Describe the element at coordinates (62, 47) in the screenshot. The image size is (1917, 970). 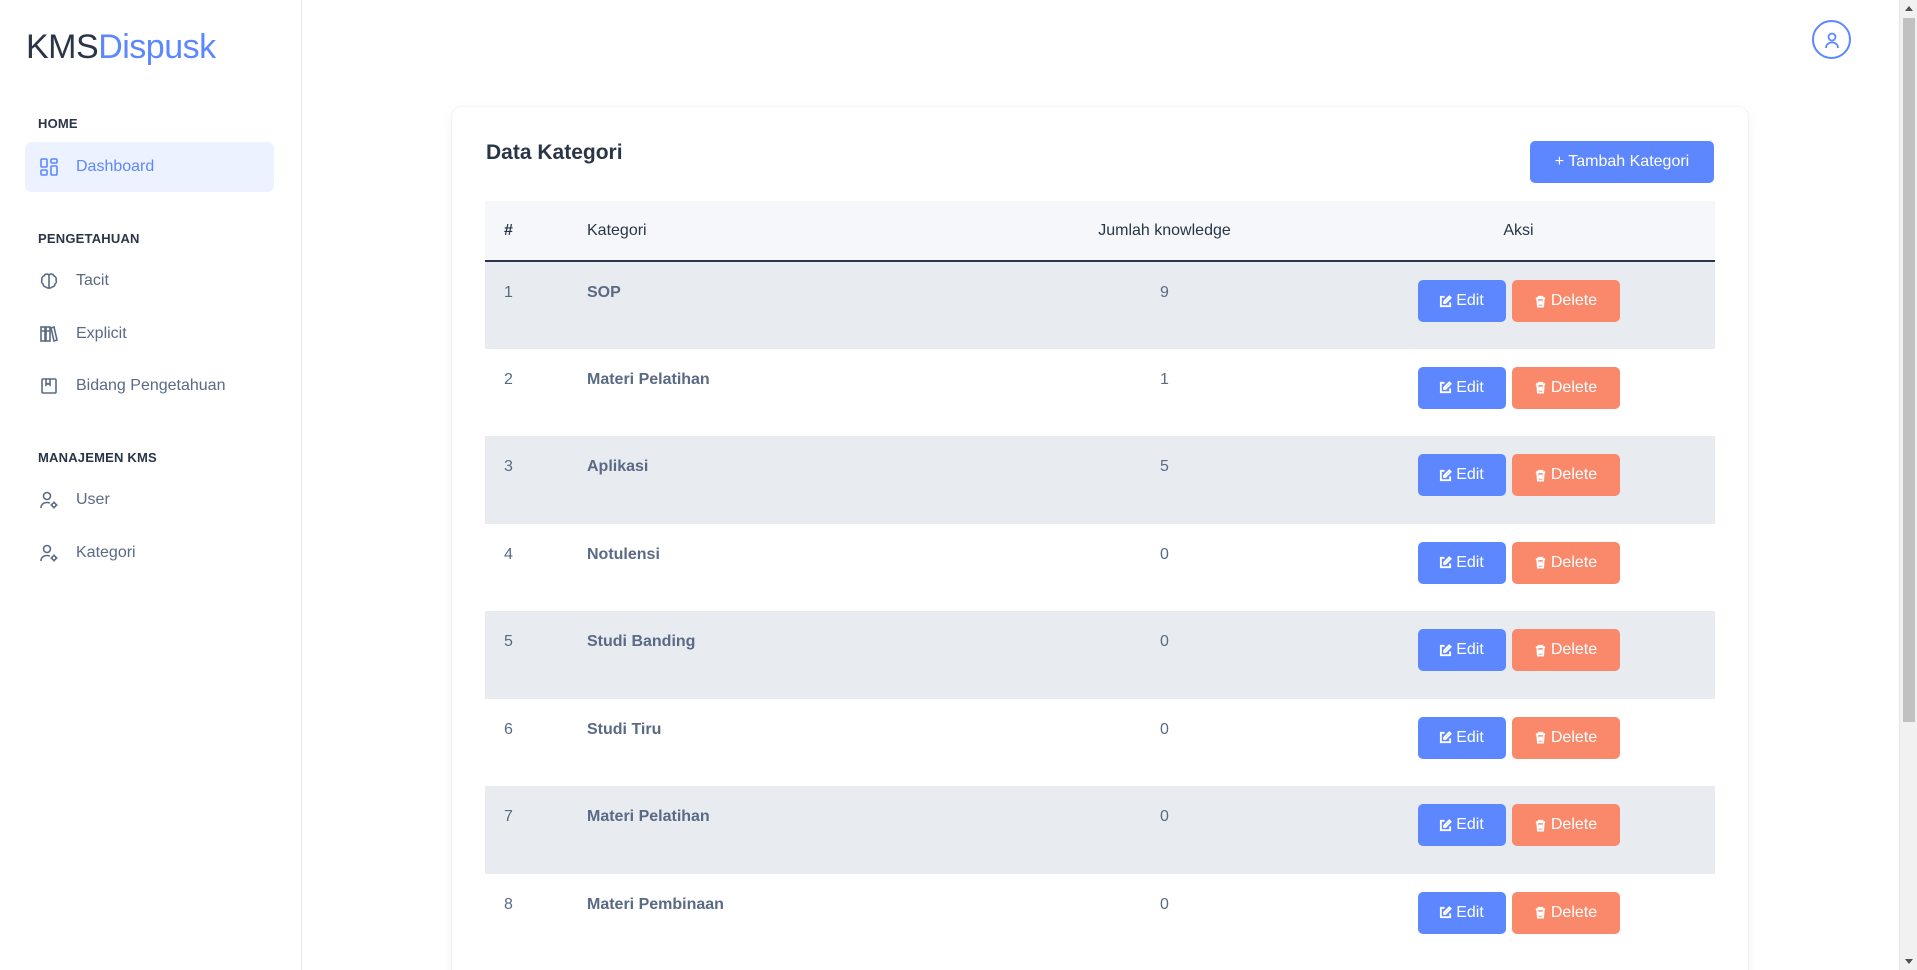
I see `brand-part1: KMS` at that location.